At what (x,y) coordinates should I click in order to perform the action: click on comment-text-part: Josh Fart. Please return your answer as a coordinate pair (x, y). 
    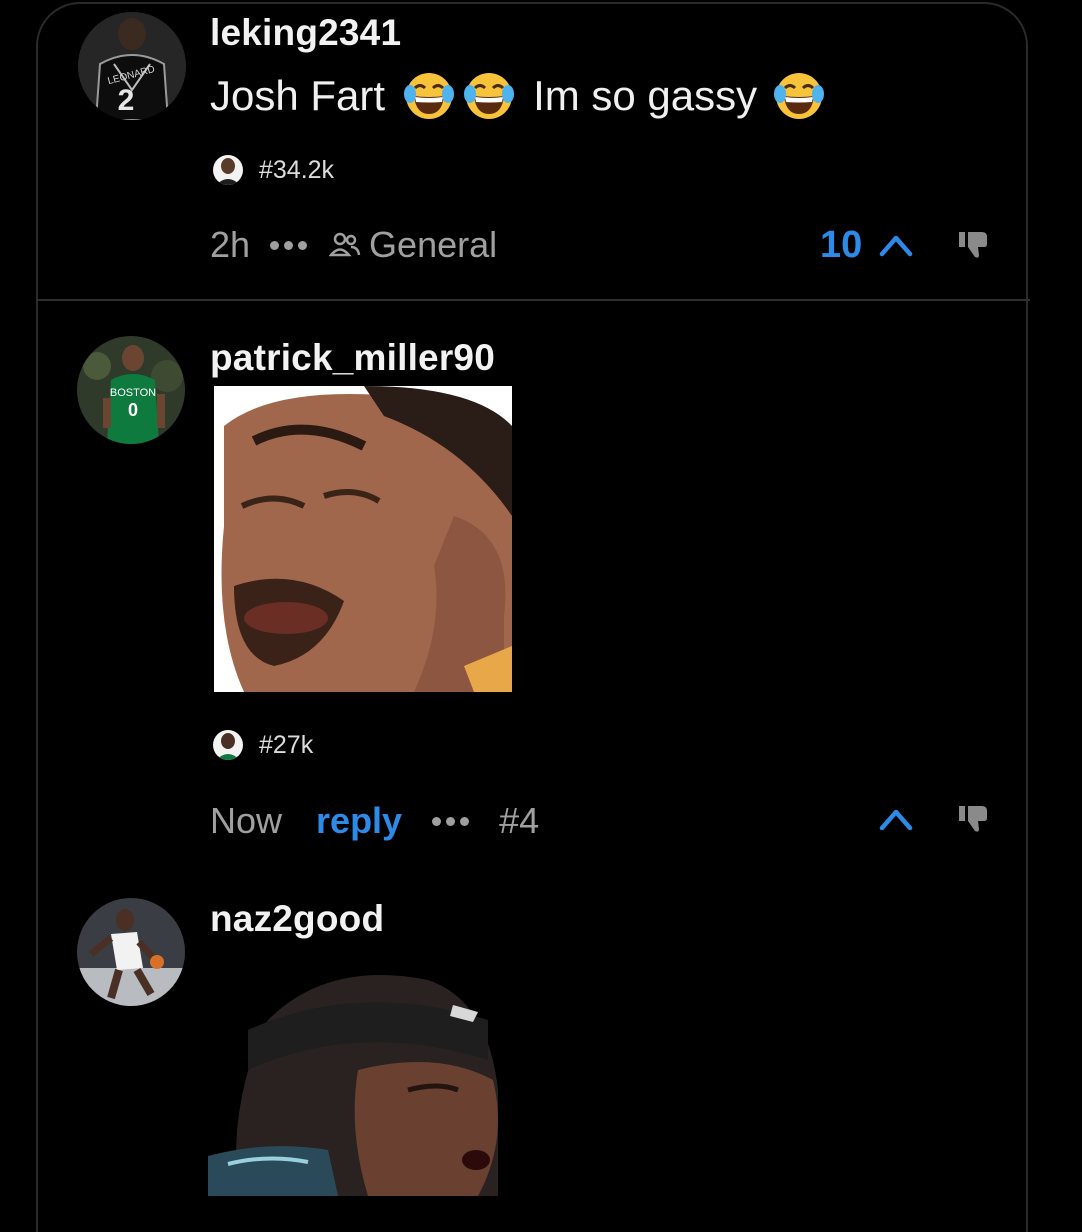
    Looking at the image, I should click on (298, 95).